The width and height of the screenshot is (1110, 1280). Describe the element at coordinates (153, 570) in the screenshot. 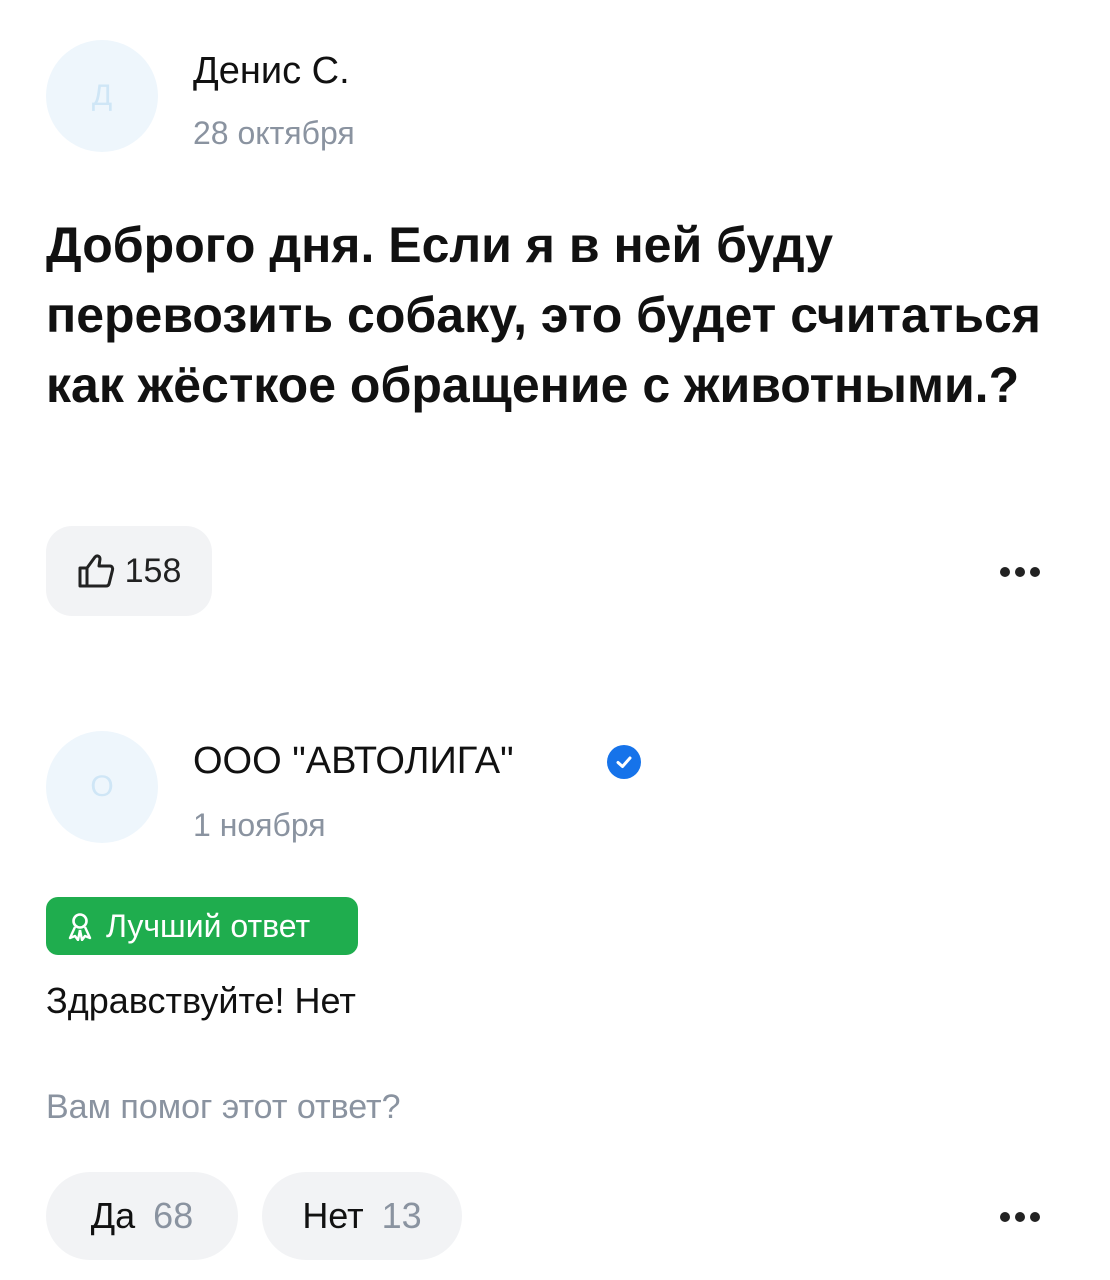

I see `like-count: 158` at that location.